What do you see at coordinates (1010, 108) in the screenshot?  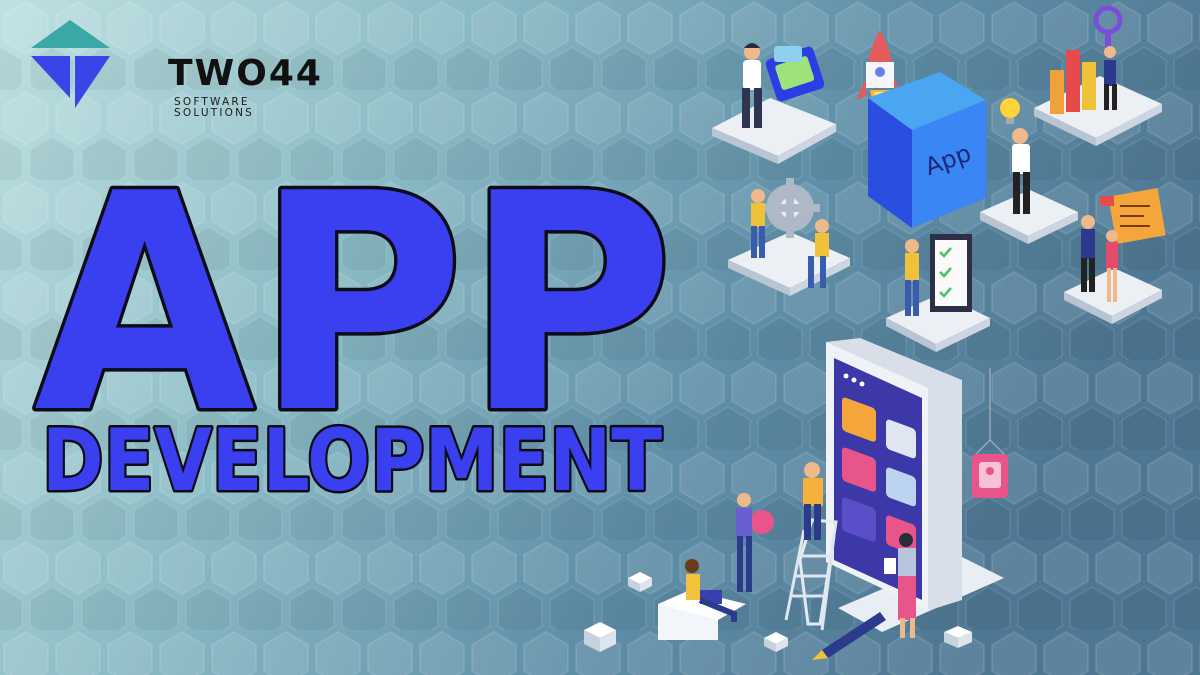 I see `lightbulb-icon` at bounding box center [1010, 108].